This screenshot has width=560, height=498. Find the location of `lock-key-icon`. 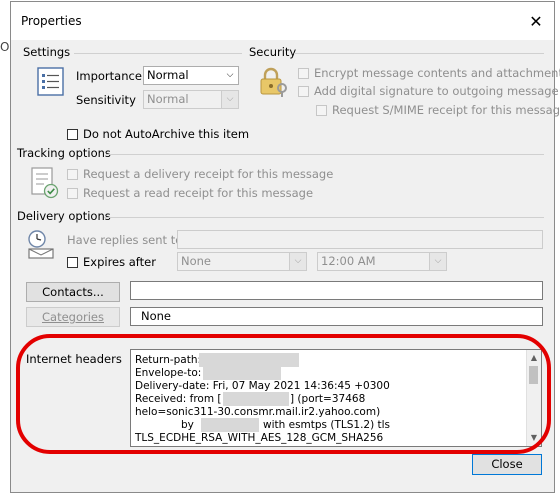

lock-key-icon is located at coordinates (274, 82).